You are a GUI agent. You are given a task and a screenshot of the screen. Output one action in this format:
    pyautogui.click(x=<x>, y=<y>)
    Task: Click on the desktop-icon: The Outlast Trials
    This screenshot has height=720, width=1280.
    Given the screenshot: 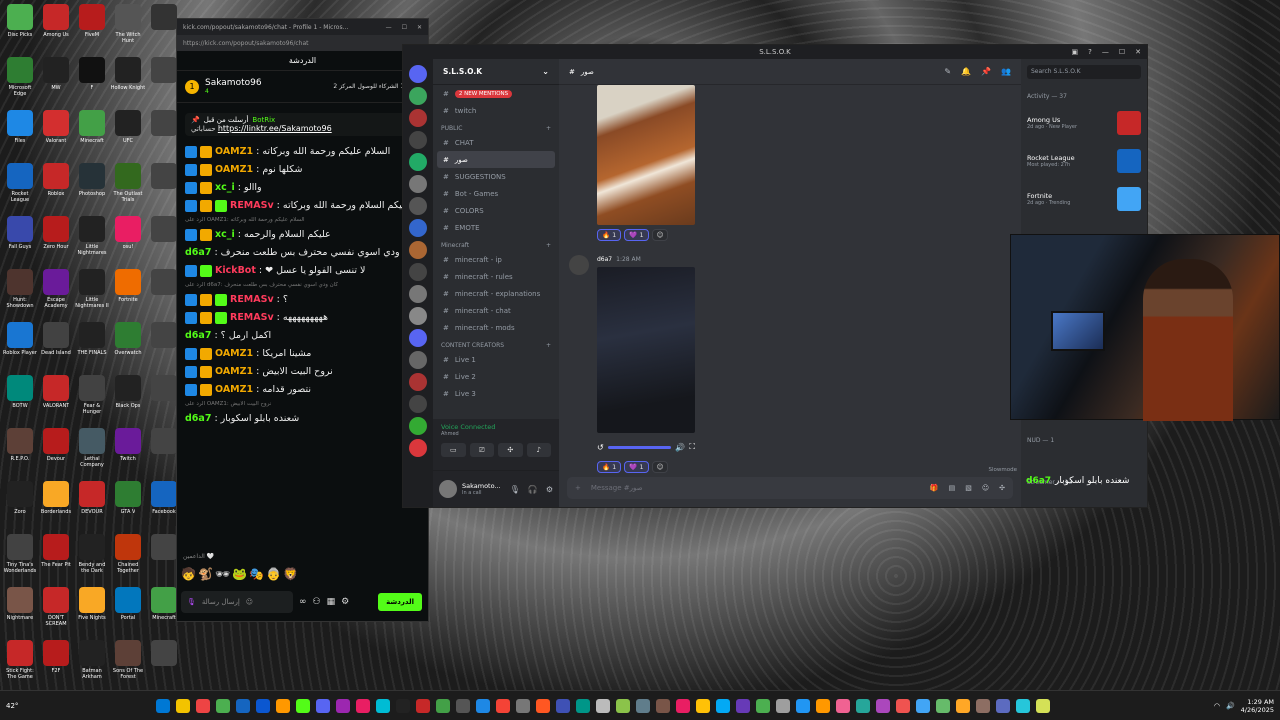 What is the action you would take?
    pyautogui.click(x=128, y=189)
    